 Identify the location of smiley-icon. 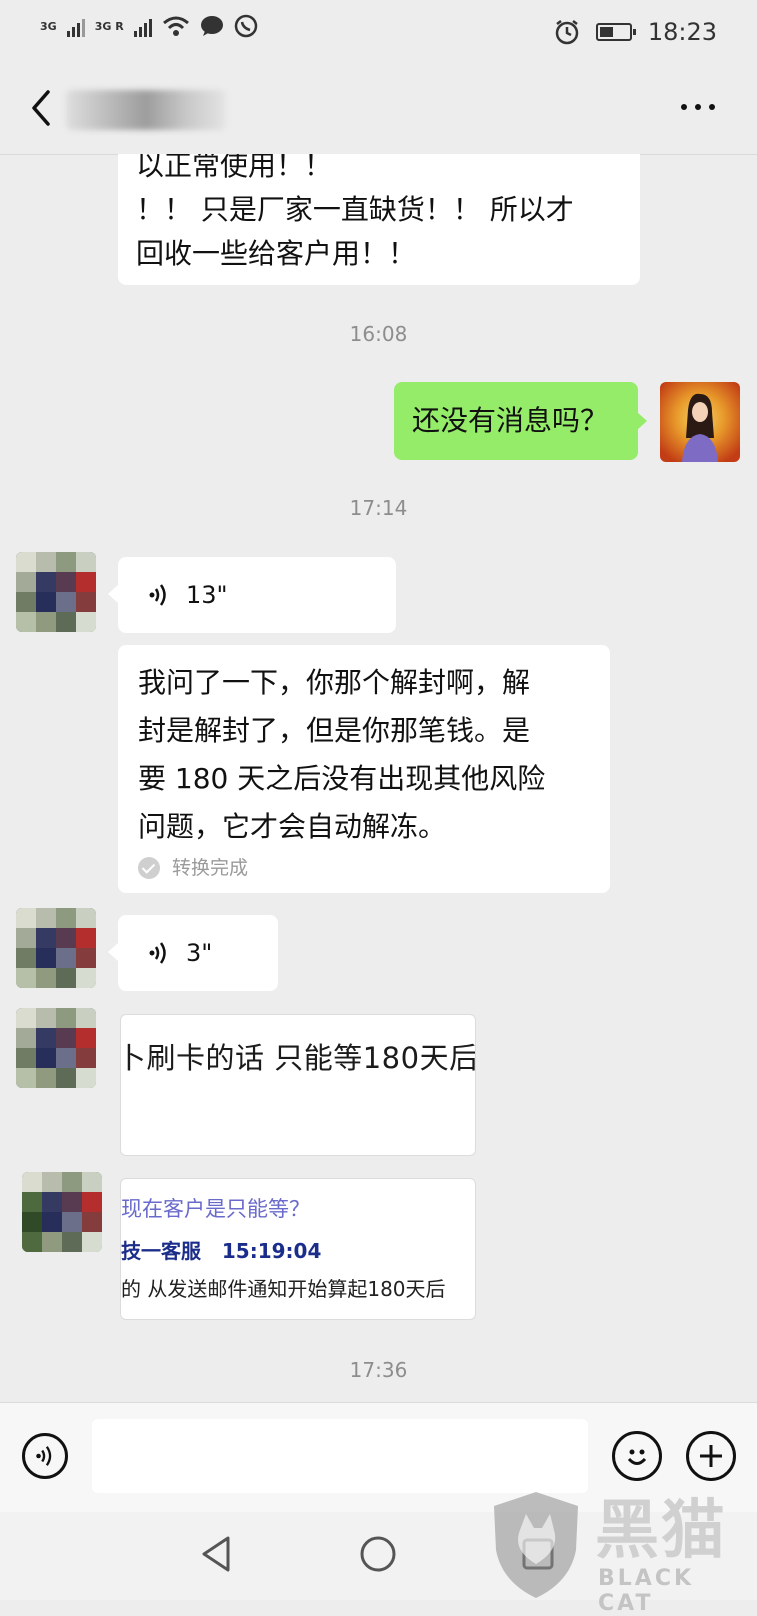
(637, 1457).